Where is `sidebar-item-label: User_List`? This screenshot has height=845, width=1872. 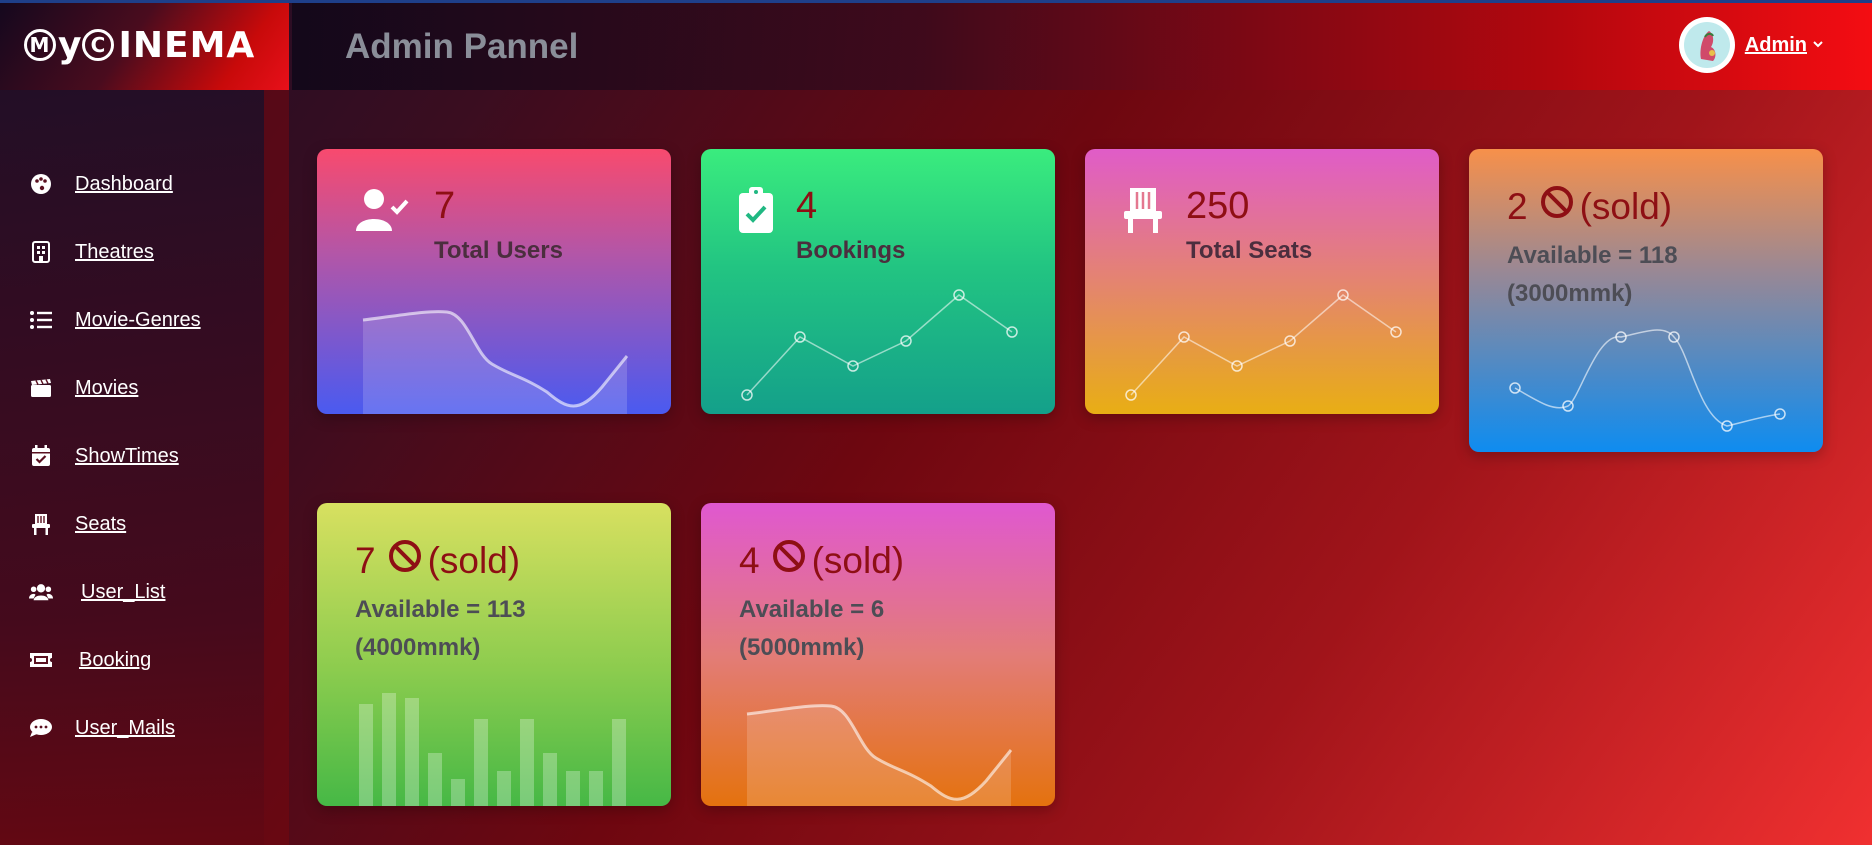 sidebar-item-label: User_List is located at coordinates (123, 591).